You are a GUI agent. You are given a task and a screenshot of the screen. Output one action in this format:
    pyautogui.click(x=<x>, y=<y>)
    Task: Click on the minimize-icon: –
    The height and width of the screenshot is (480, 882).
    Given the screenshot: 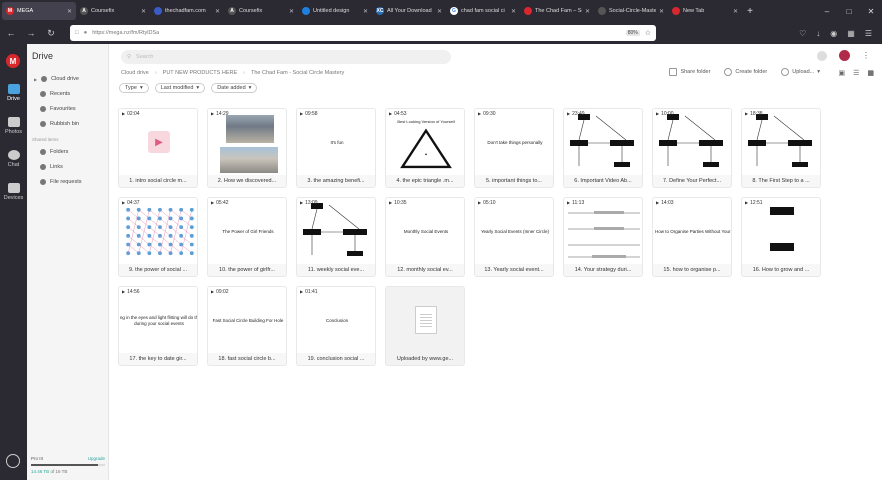 What is the action you would take?
    pyautogui.click(x=827, y=11)
    